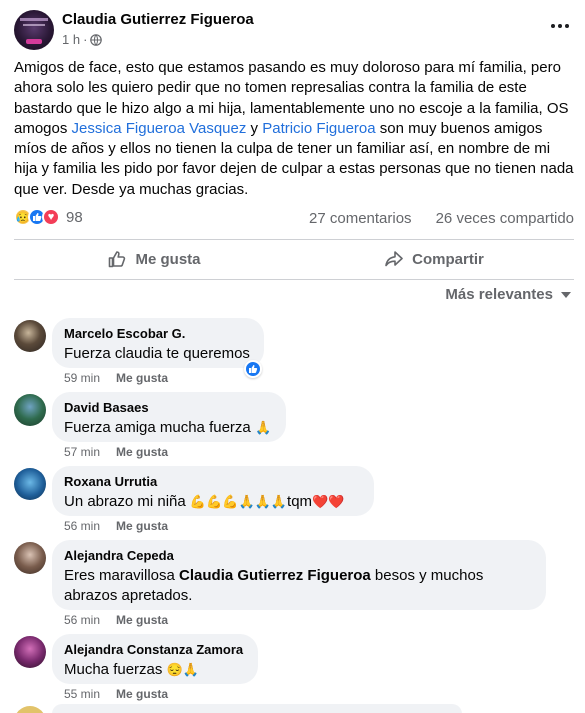 The width and height of the screenshot is (585, 713). Describe the element at coordinates (294, 29) in the screenshot. I see `post-header: Claudia Gutierrez Figueroa 1 h ·` at that location.